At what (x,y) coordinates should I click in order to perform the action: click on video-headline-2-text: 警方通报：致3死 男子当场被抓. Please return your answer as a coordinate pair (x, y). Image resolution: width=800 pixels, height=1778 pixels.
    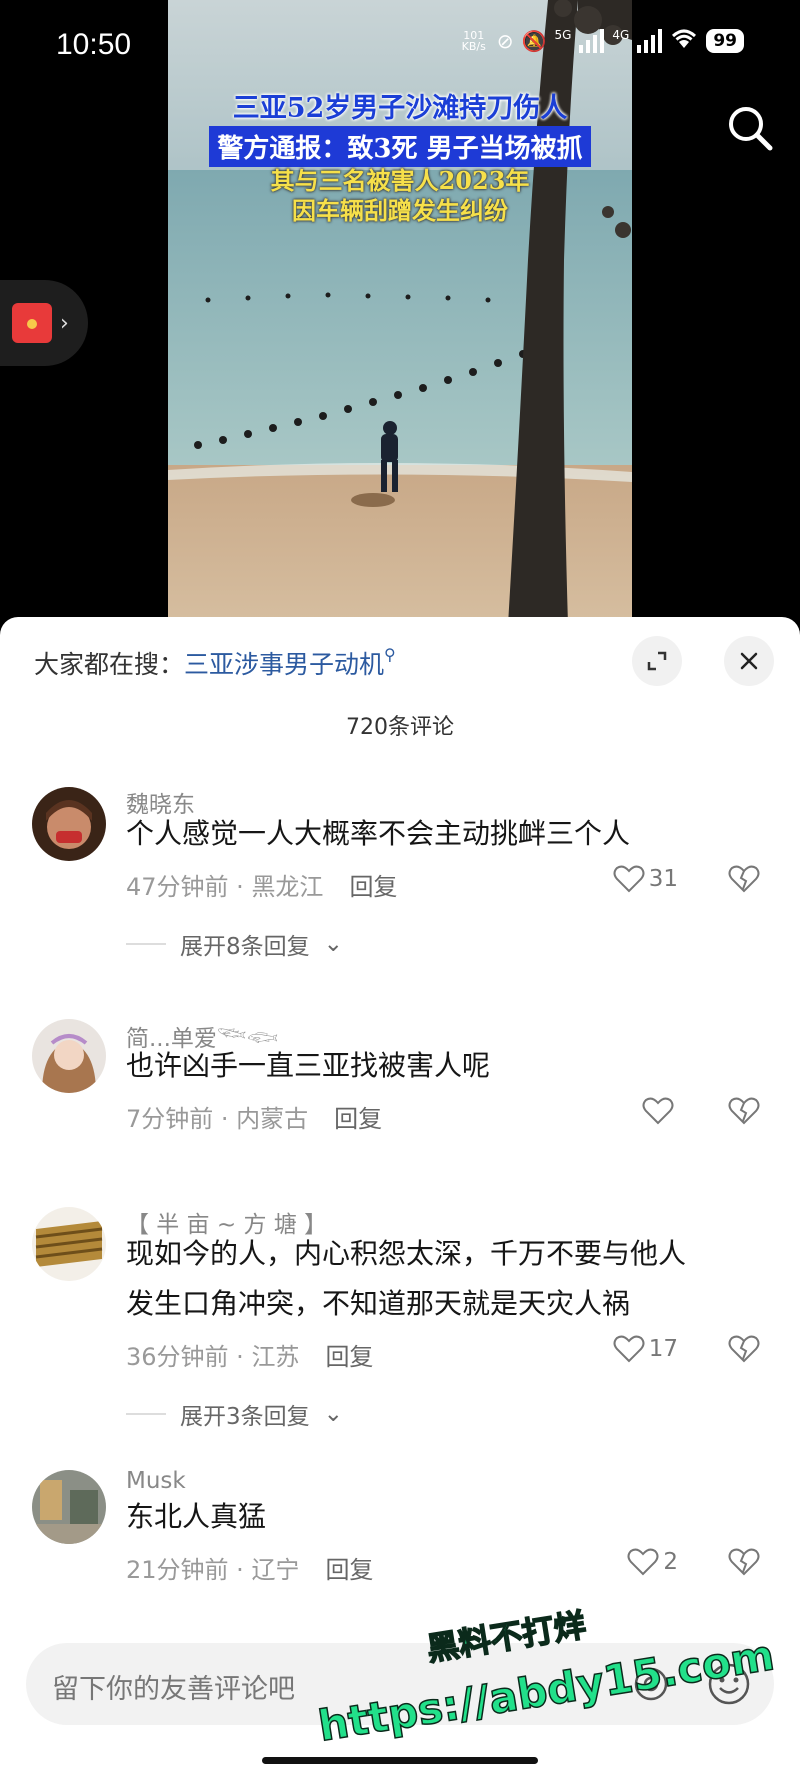
    Looking at the image, I should click on (400, 146).